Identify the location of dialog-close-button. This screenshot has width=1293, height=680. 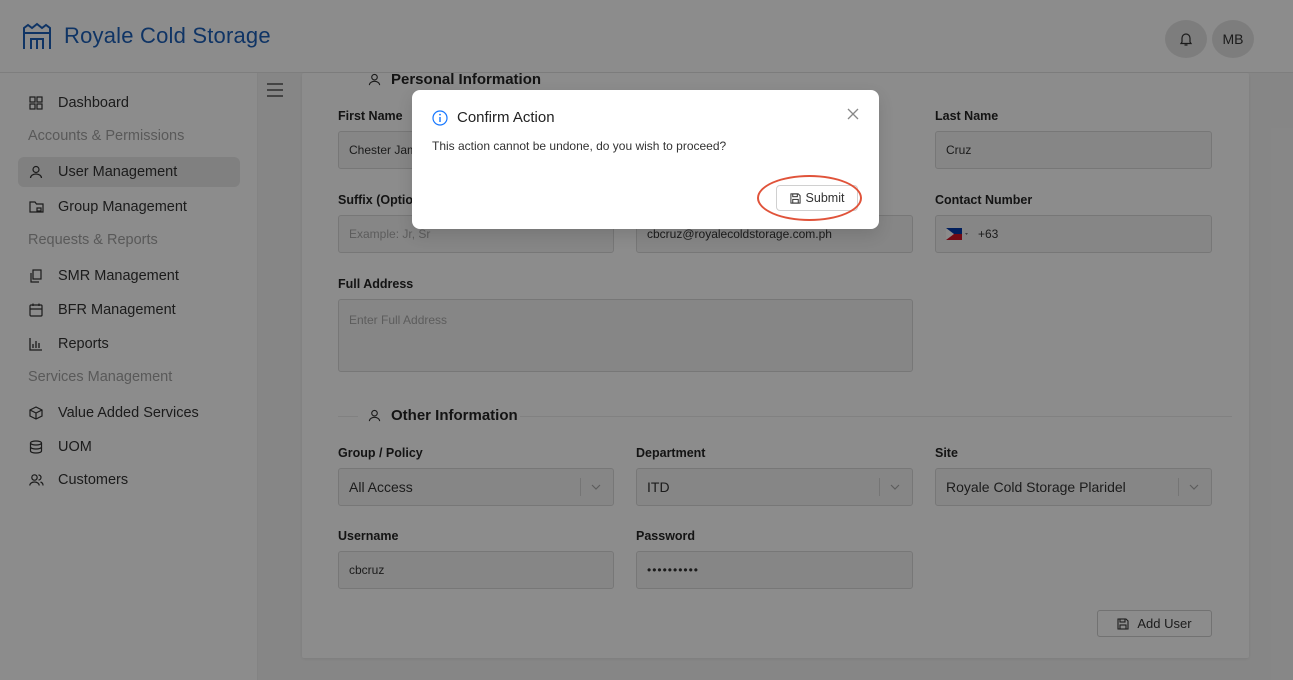
(853, 114).